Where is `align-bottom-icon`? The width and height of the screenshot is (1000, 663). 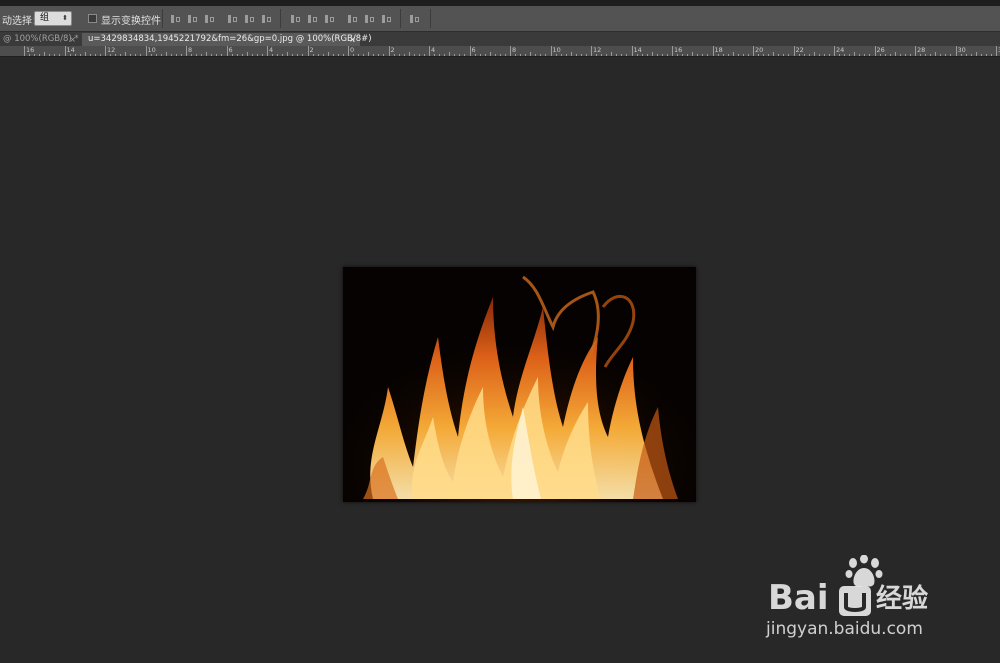
align-bottom-icon is located at coordinates (209, 19).